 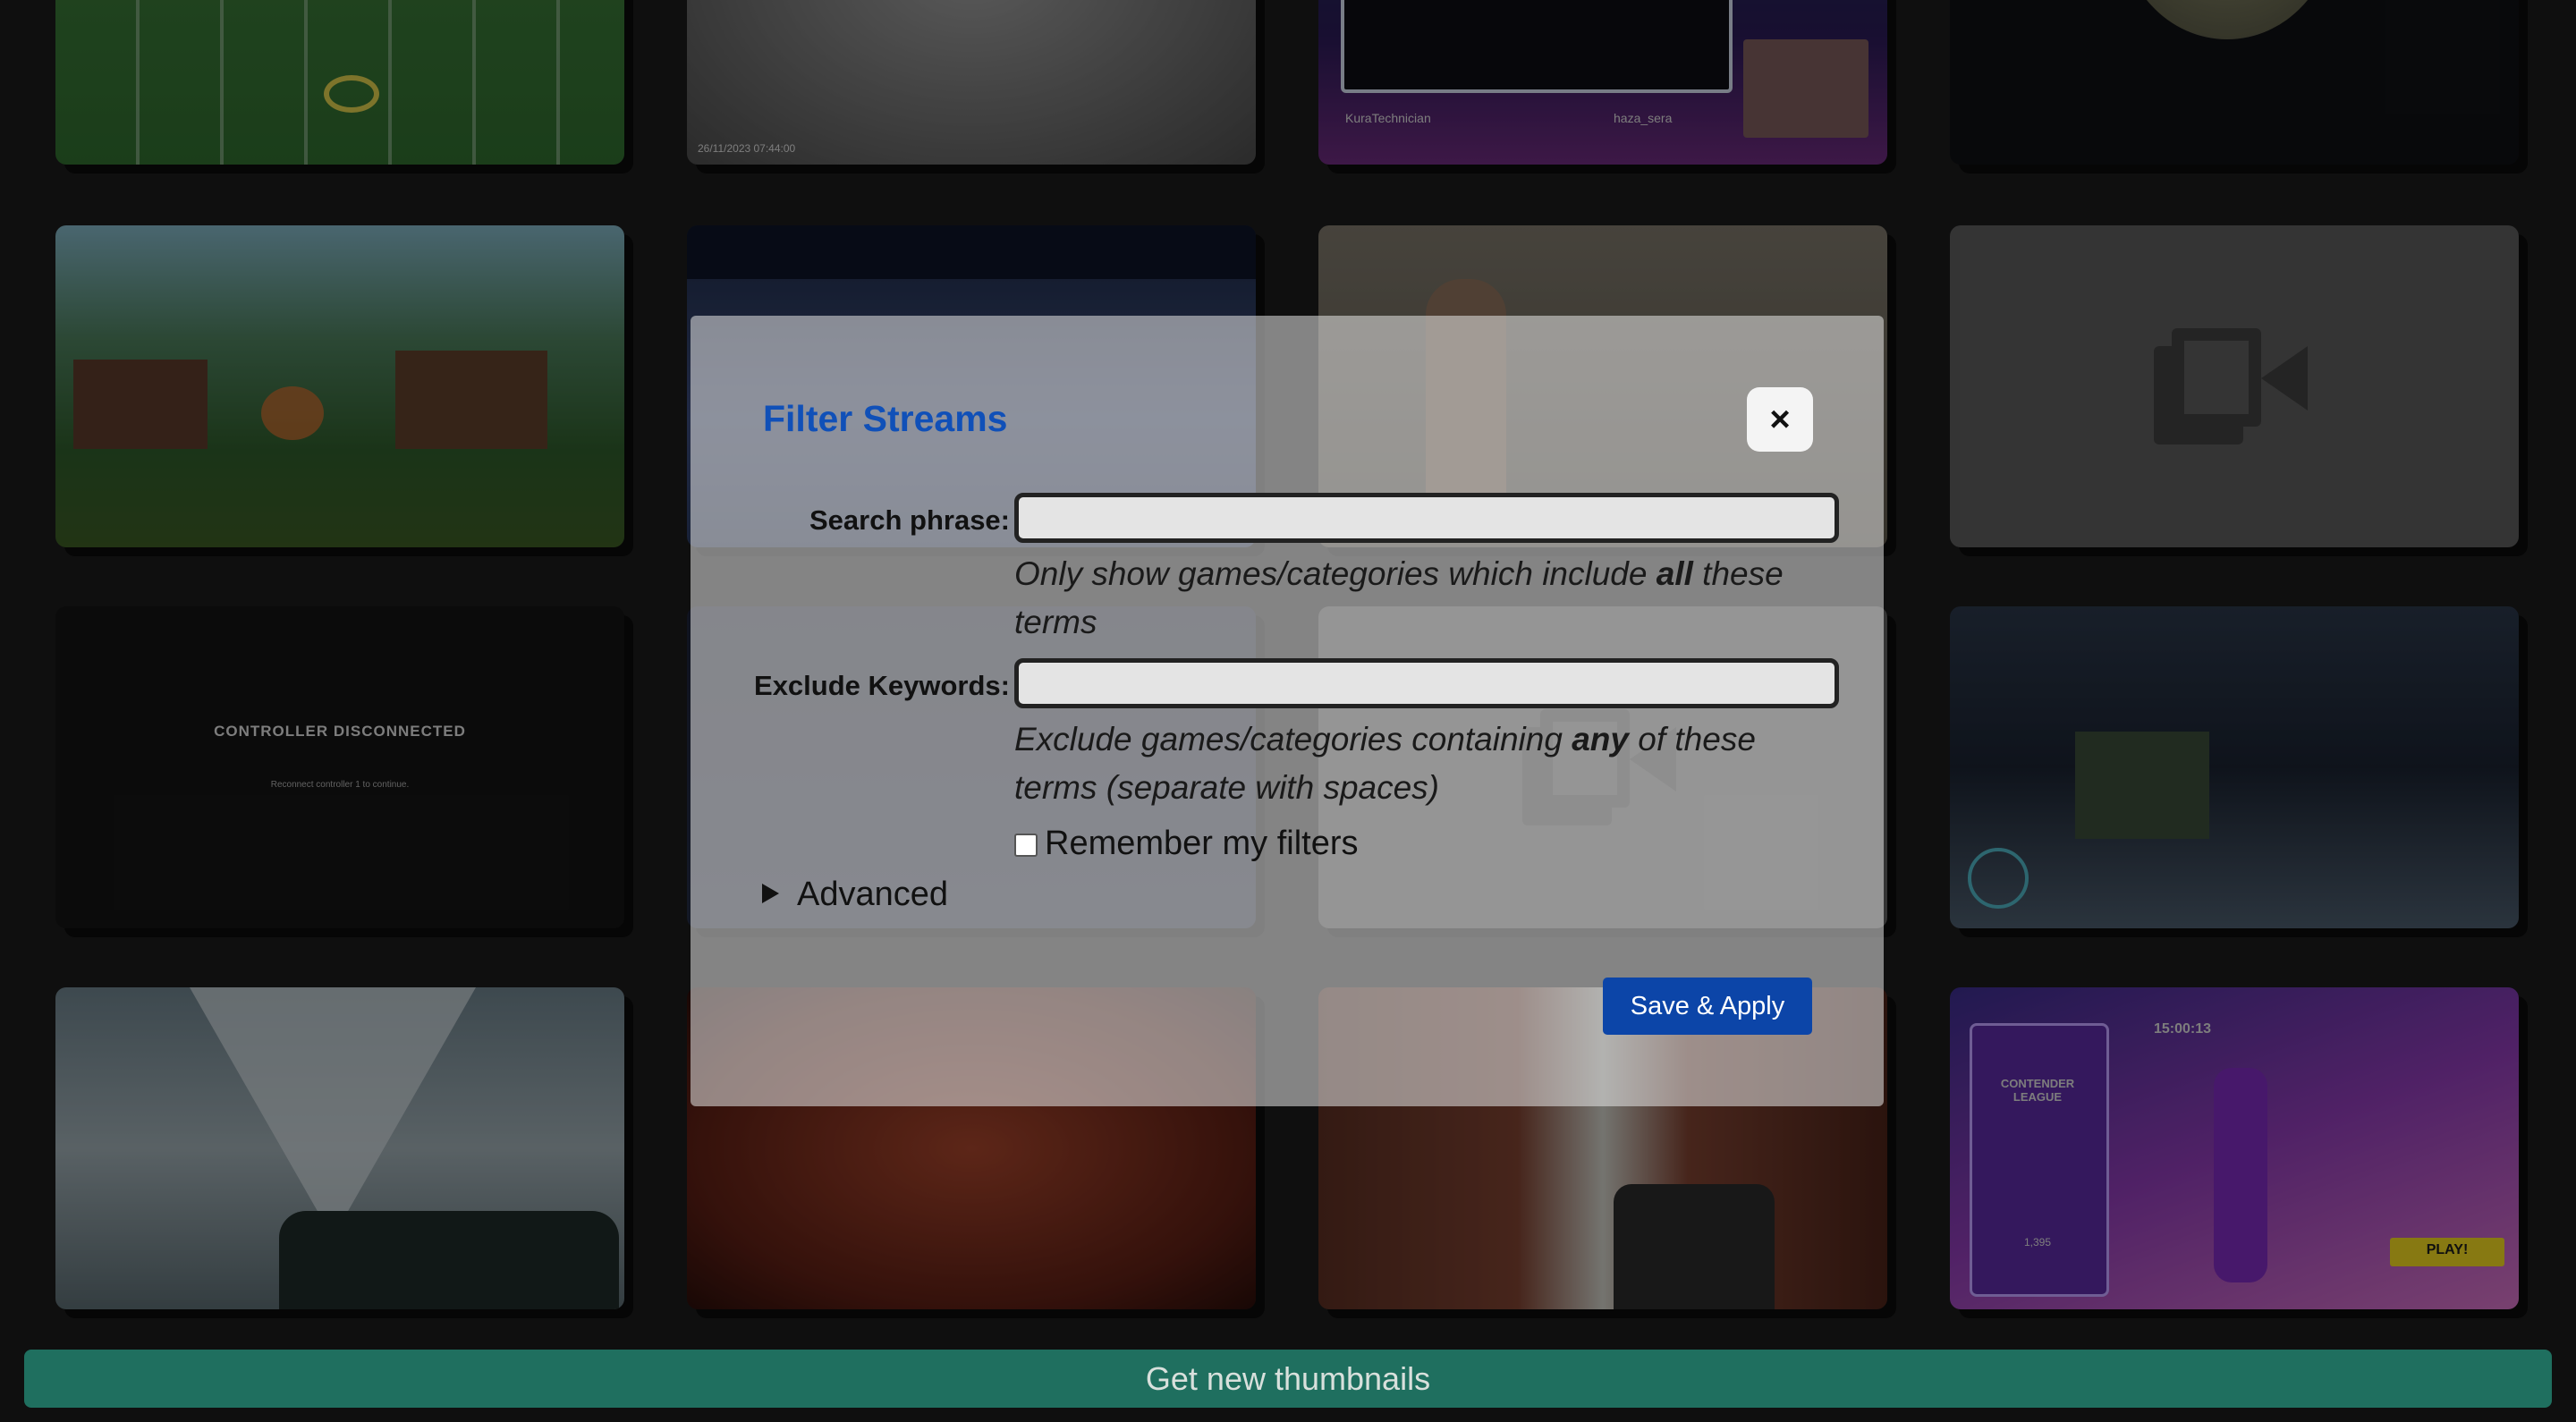 I want to click on hint-emphasis: any, so click(x=1600, y=739).